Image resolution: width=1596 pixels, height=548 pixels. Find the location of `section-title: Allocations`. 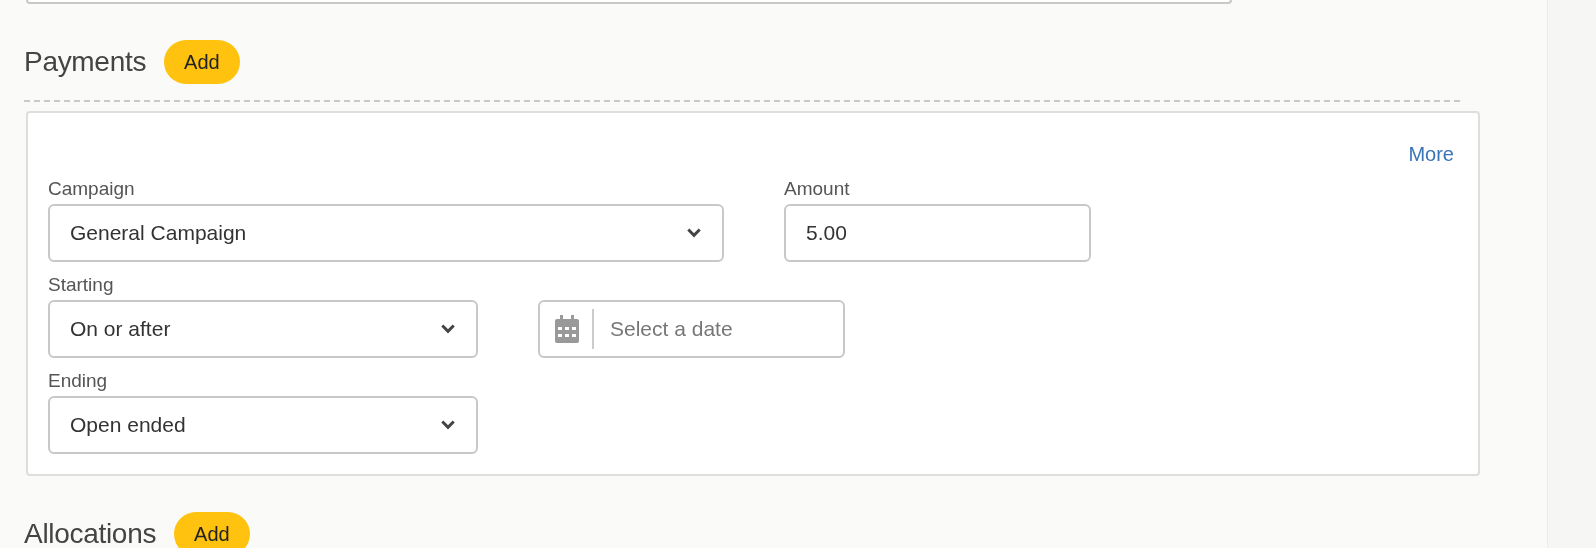

section-title: Allocations is located at coordinates (90, 533).